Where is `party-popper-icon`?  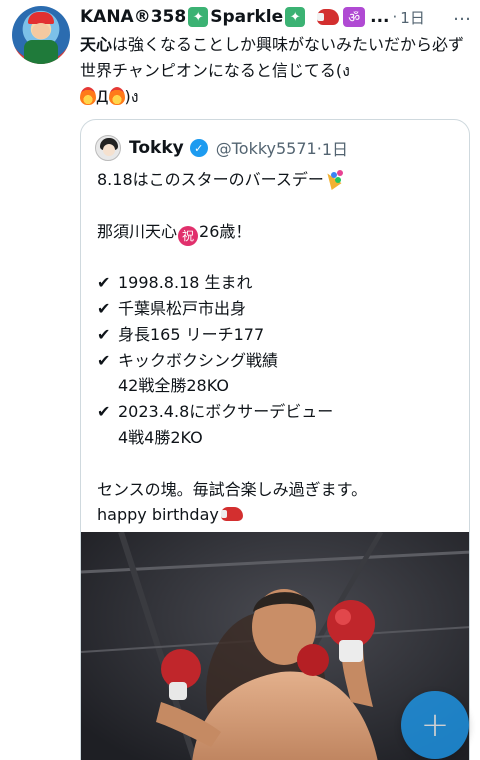
party-popper-icon is located at coordinates (334, 179).